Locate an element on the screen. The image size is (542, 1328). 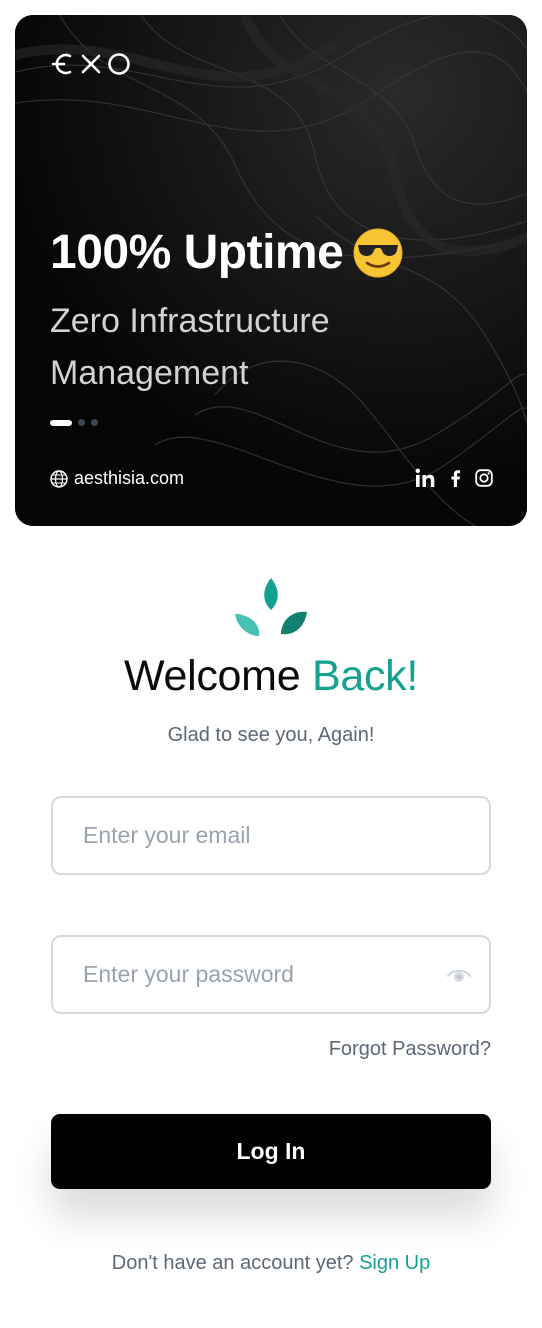
show-password-eye-icon is located at coordinates (459, 975).